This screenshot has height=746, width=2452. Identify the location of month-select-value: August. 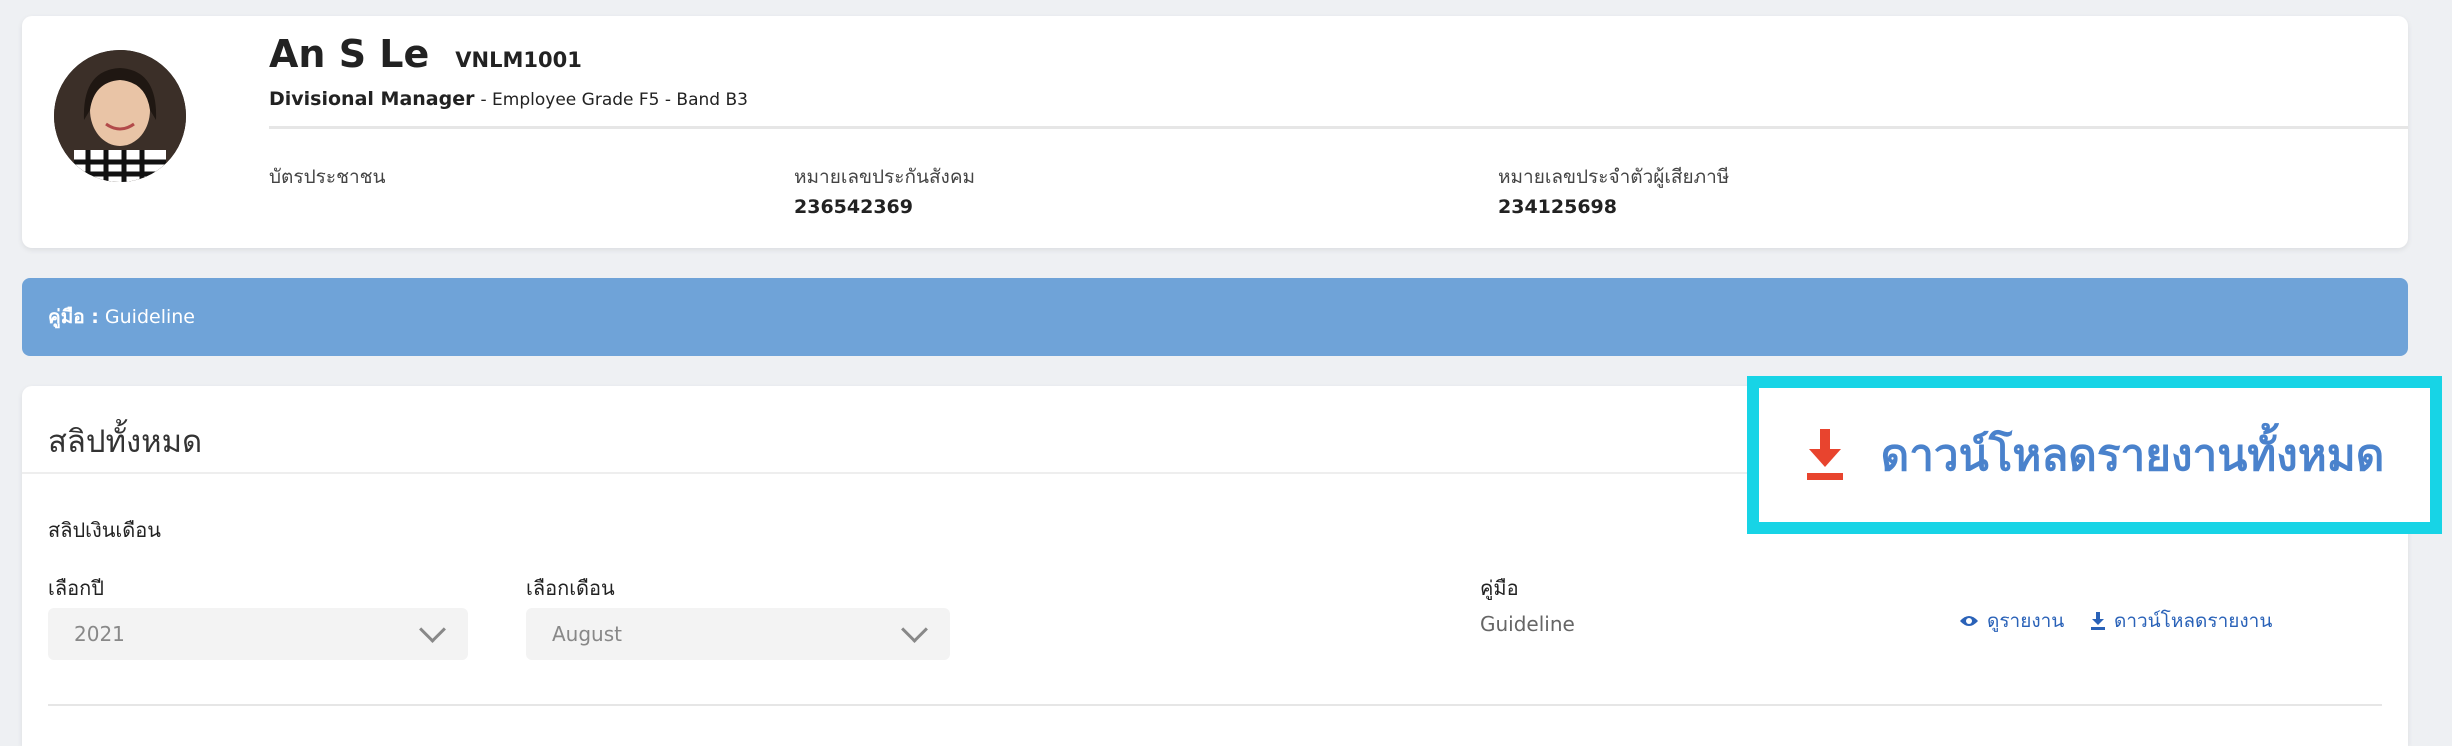
(587, 634).